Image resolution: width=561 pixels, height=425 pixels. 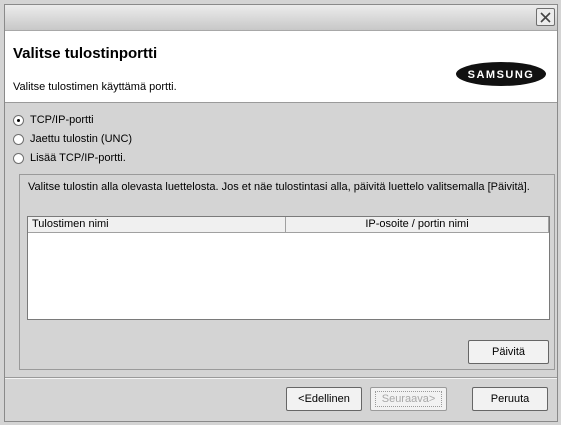 I want to click on svg-text: SAMSUNG, so click(x=501, y=75).